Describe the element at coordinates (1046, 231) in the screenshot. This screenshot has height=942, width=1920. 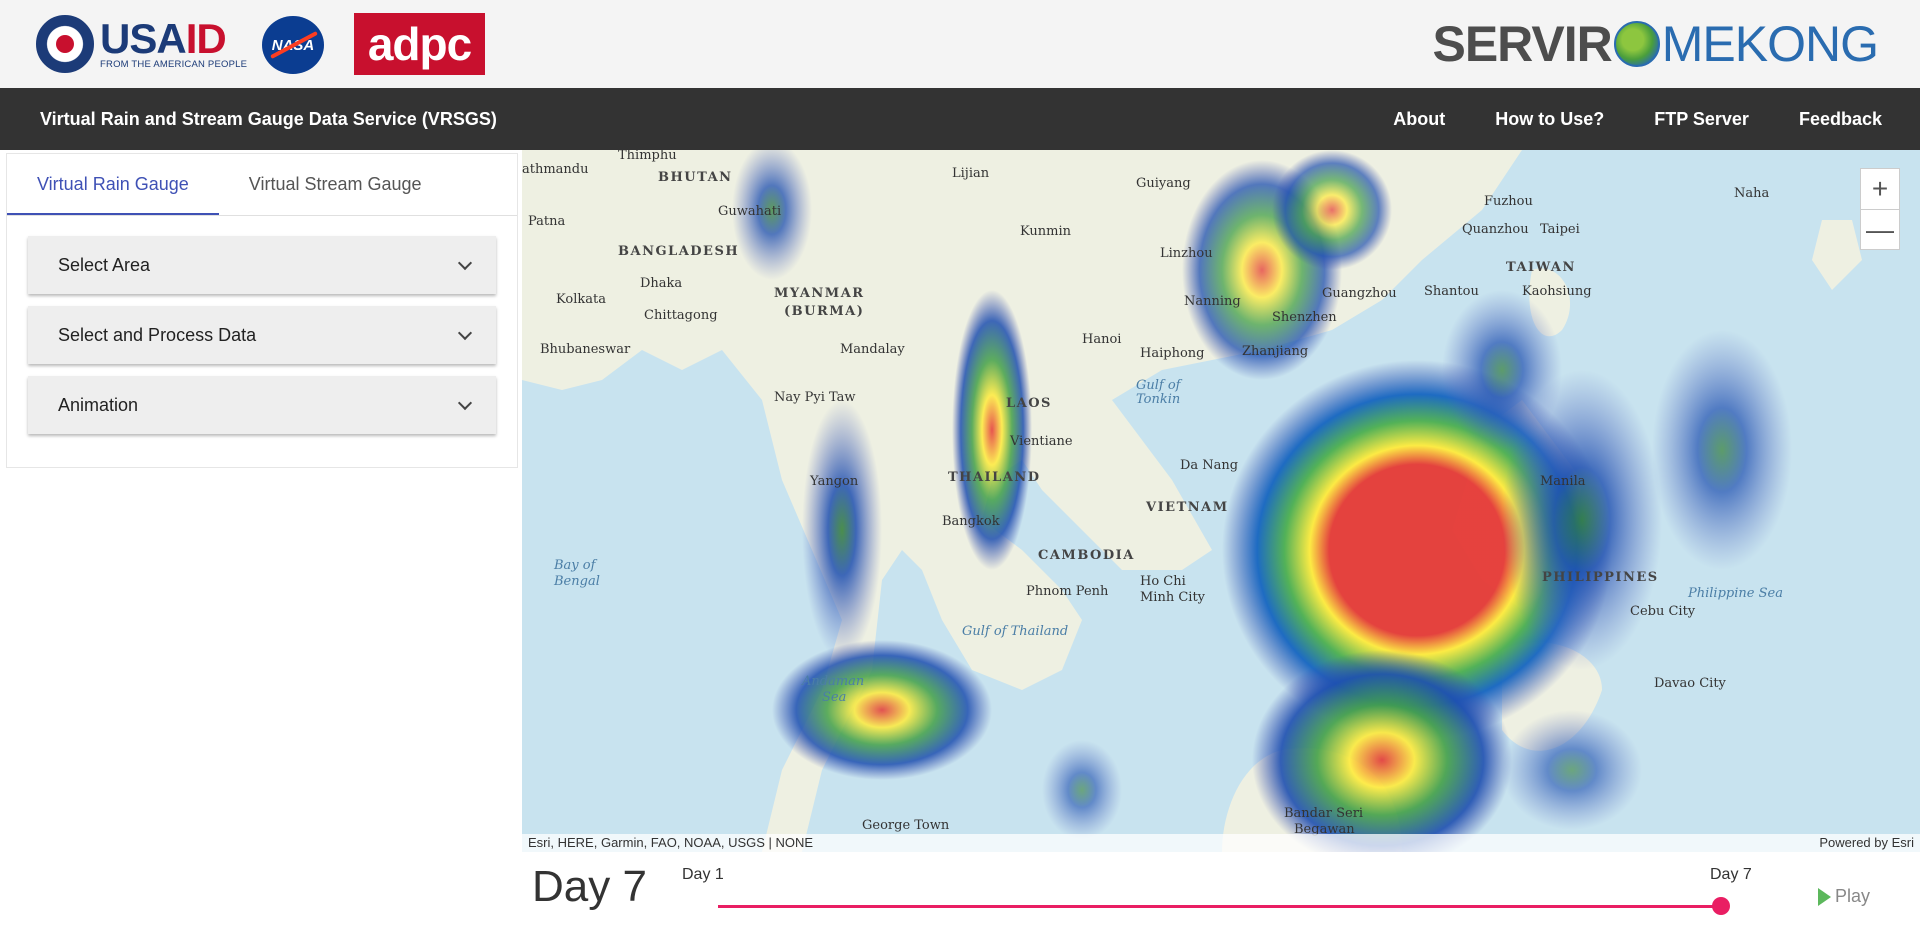
I see `map-label: Kunmin` at that location.